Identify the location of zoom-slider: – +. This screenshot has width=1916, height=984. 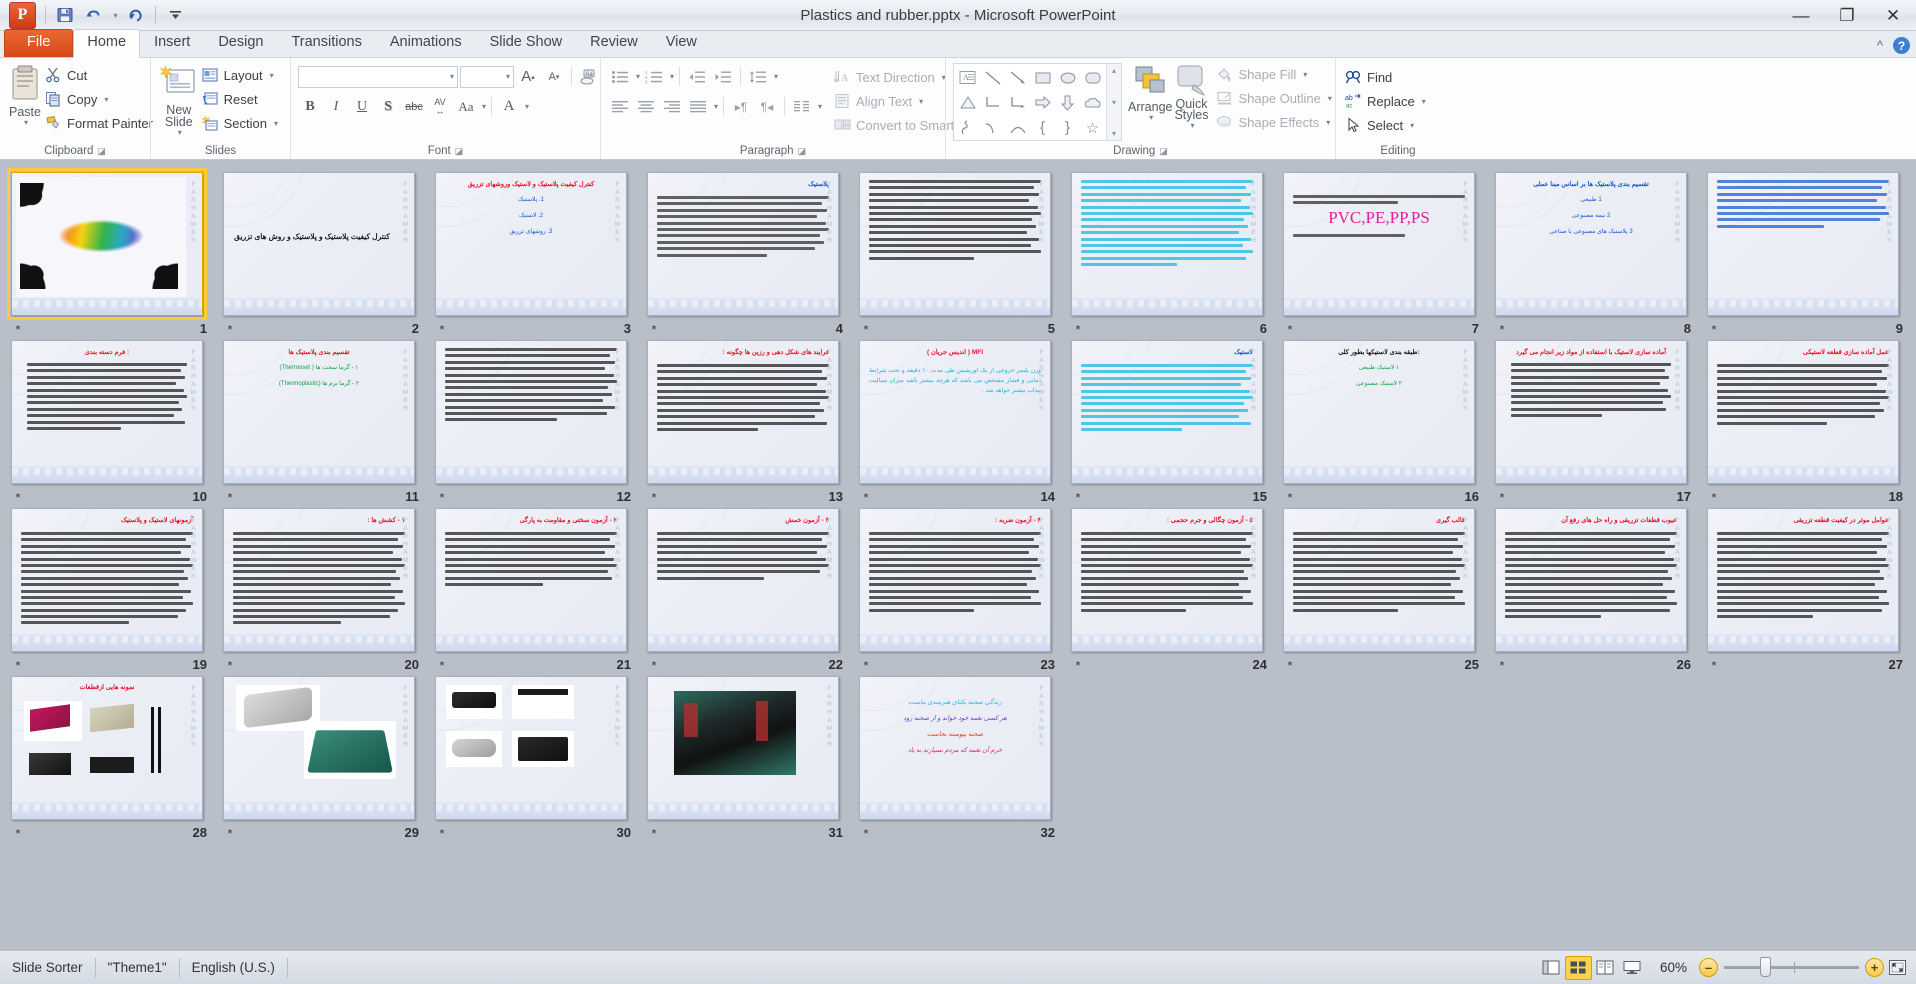
(1791, 967).